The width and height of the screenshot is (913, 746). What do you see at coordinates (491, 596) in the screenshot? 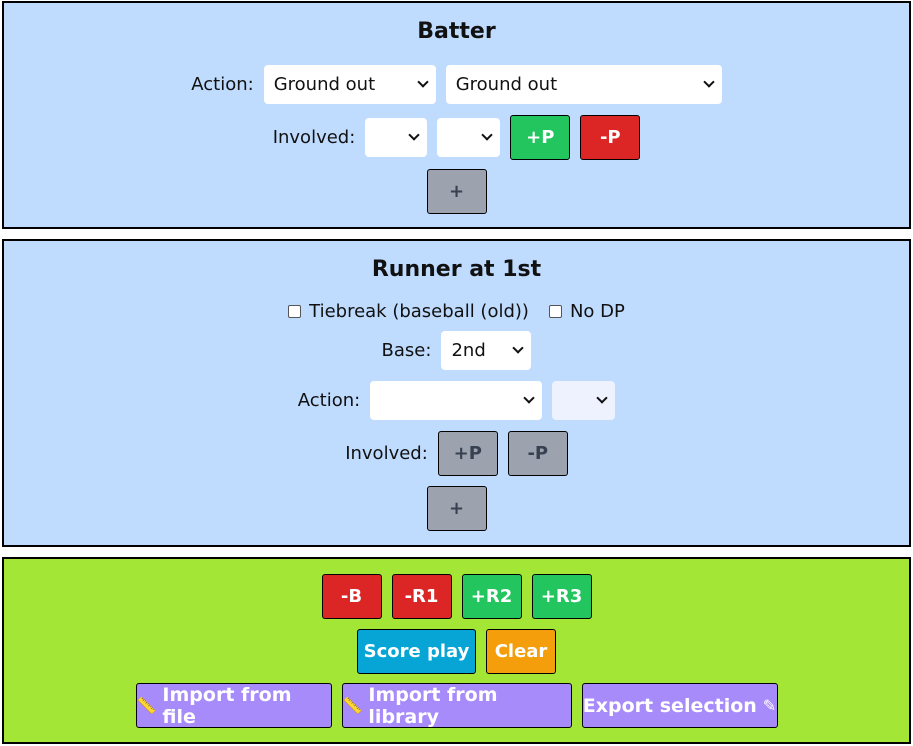
I see `add-r2-button: +R2` at bounding box center [491, 596].